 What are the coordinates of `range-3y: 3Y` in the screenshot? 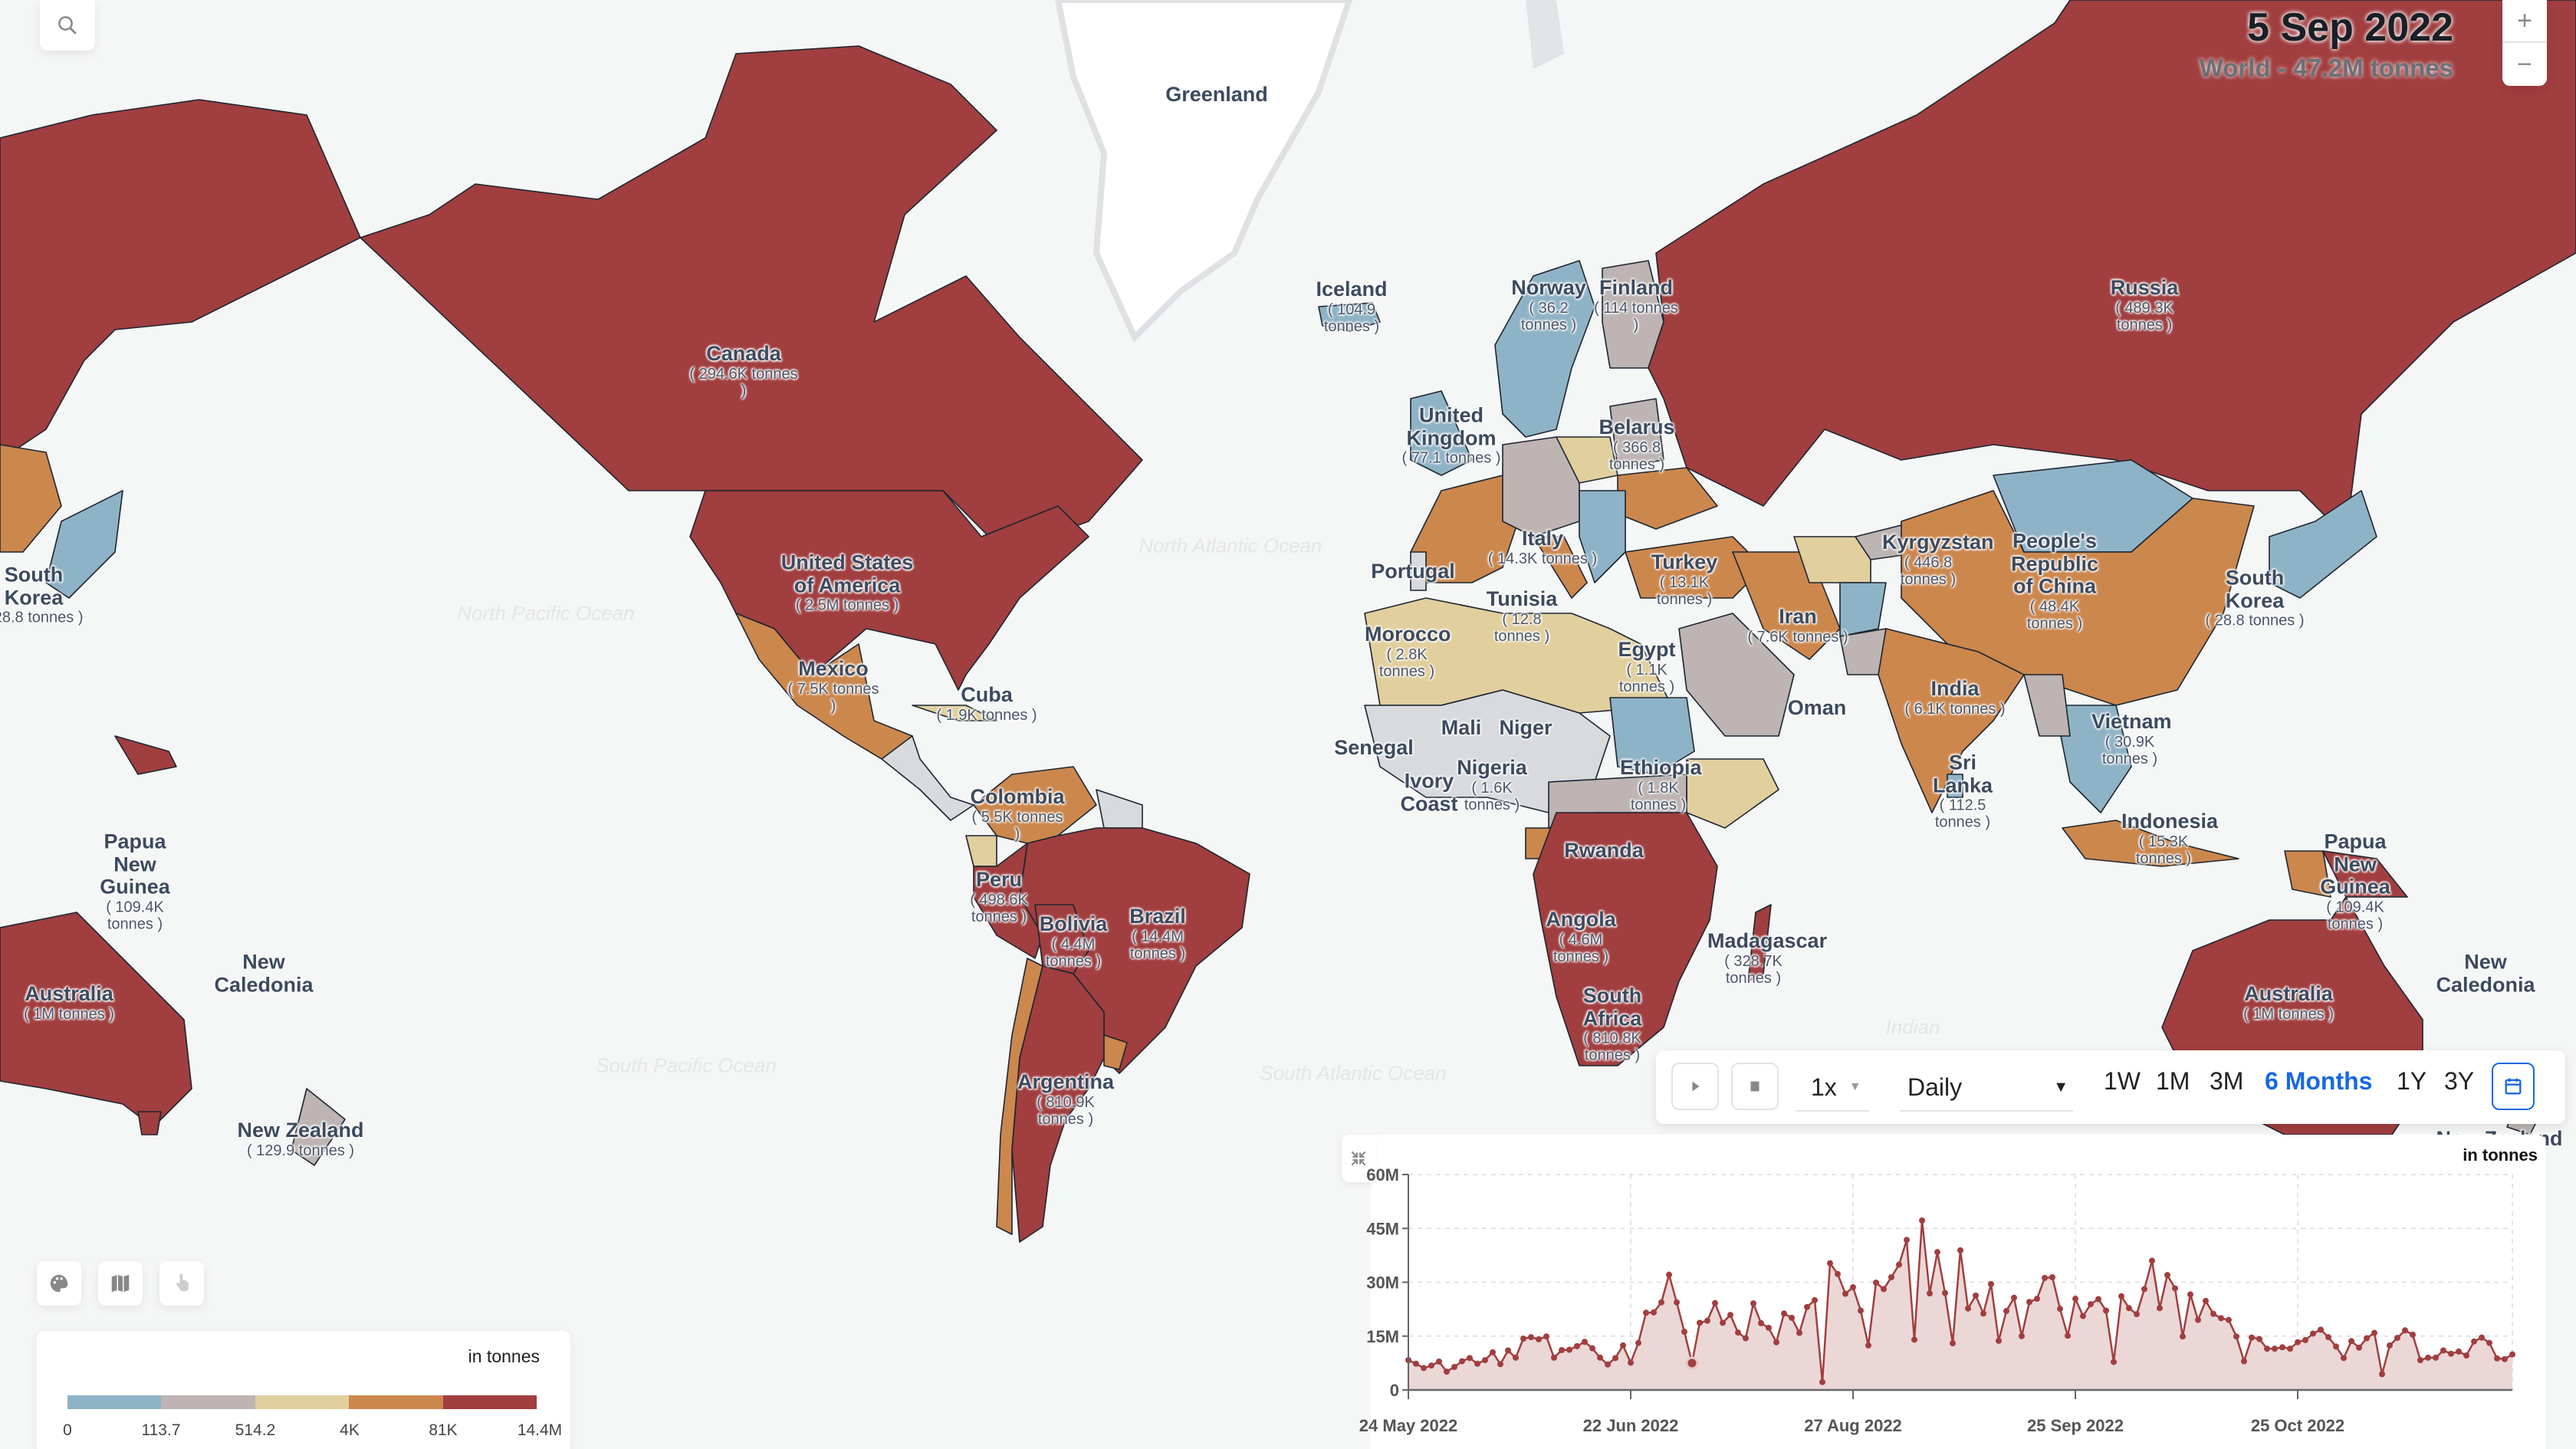 It's located at (2459, 1081).